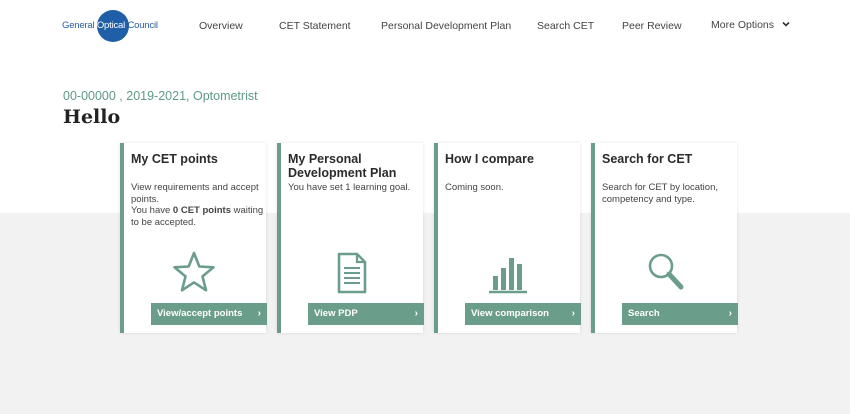 The image size is (850, 414). What do you see at coordinates (352, 273) in the screenshot?
I see `document-icon` at bounding box center [352, 273].